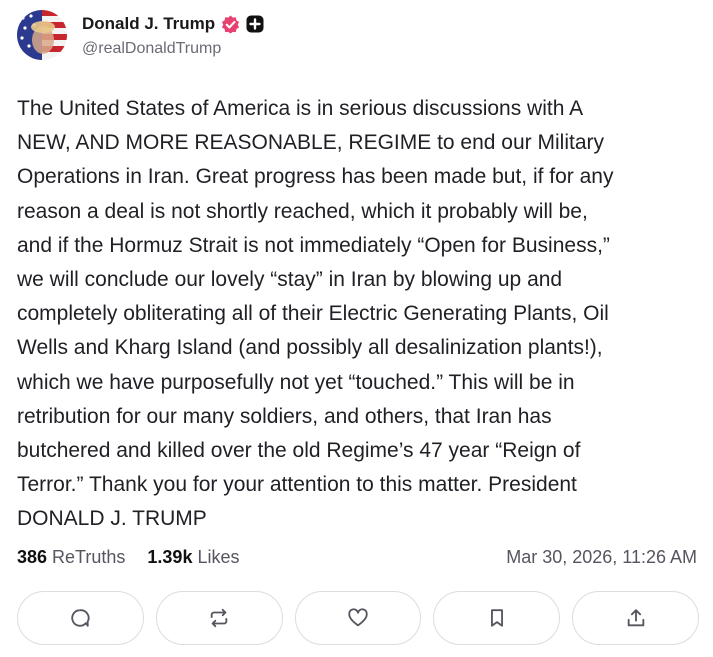 Image resolution: width=713 pixels, height=657 pixels. I want to click on post-action-bar, so click(358, 618).